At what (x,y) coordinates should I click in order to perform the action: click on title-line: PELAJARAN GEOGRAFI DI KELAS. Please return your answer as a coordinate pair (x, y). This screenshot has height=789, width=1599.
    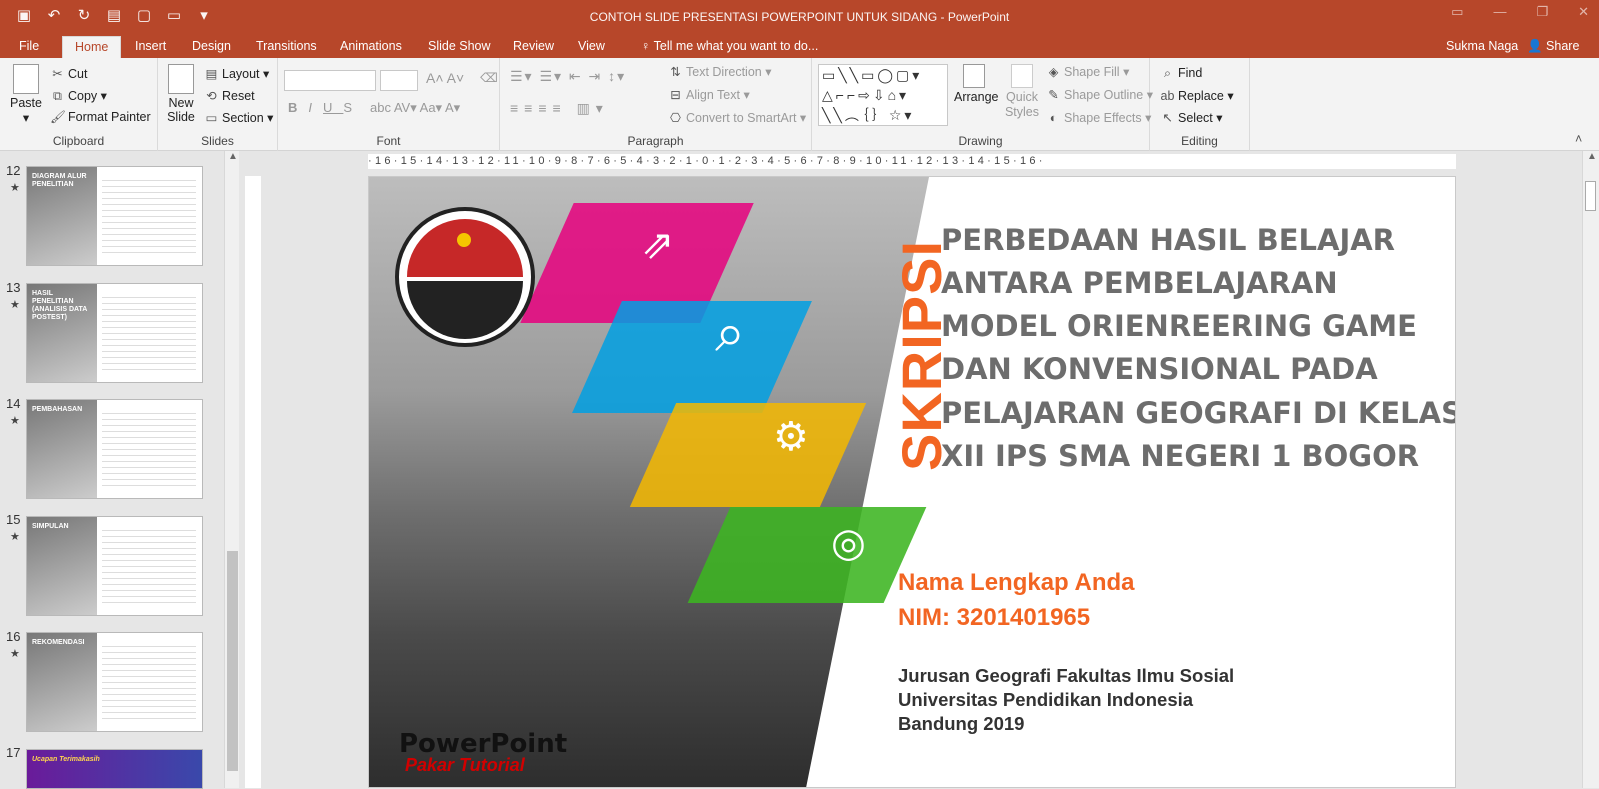
    Looking at the image, I should click on (1198, 413).